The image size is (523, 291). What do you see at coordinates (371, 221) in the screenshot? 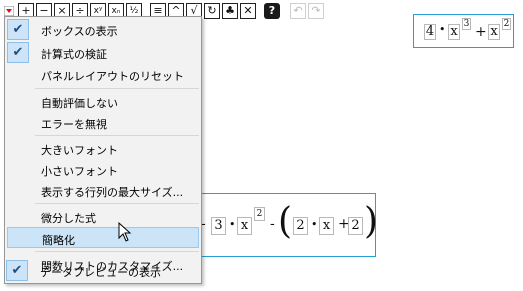
I see `right-parenthesis: )` at bounding box center [371, 221].